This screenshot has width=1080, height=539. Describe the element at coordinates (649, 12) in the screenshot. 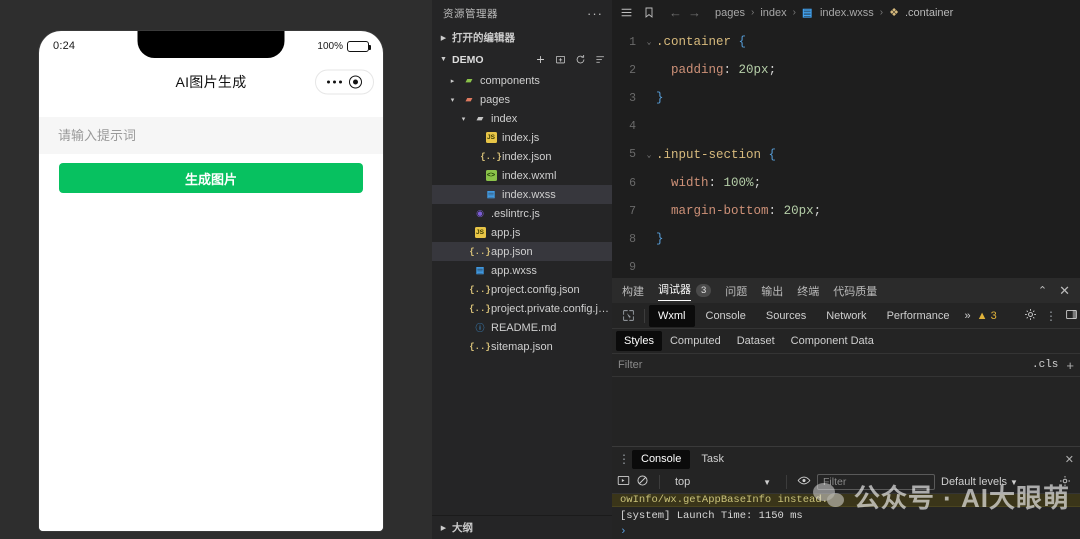

I see `bookmark-icon` at that location.